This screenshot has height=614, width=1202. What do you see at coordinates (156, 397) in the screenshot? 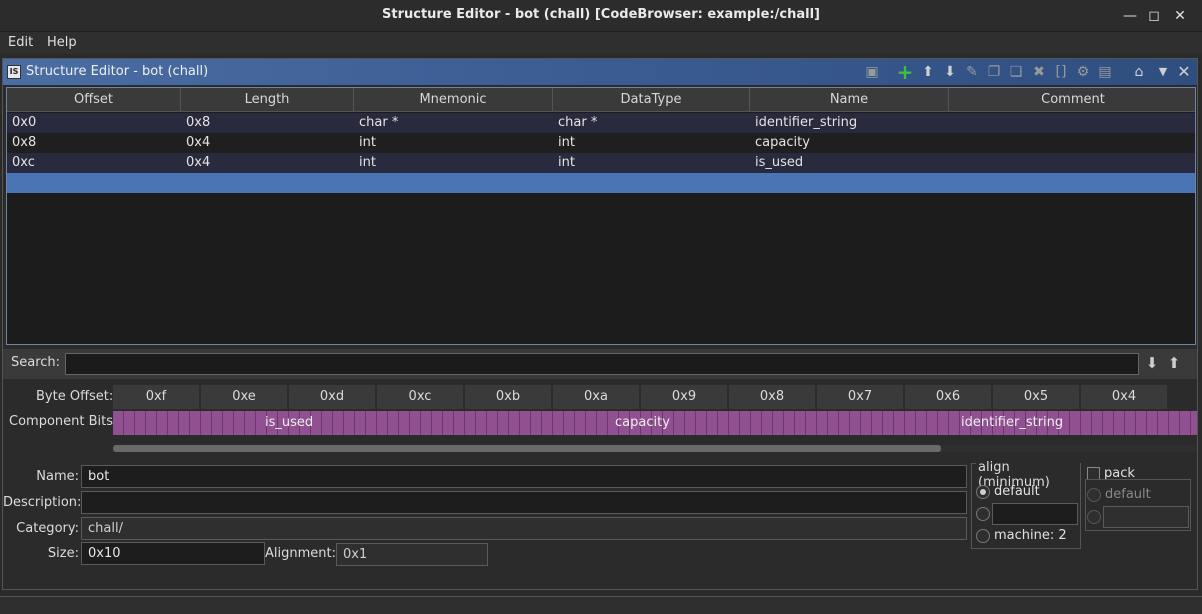
I see `byte-offset-cell: 0xf` at bounding box center [156, 397].